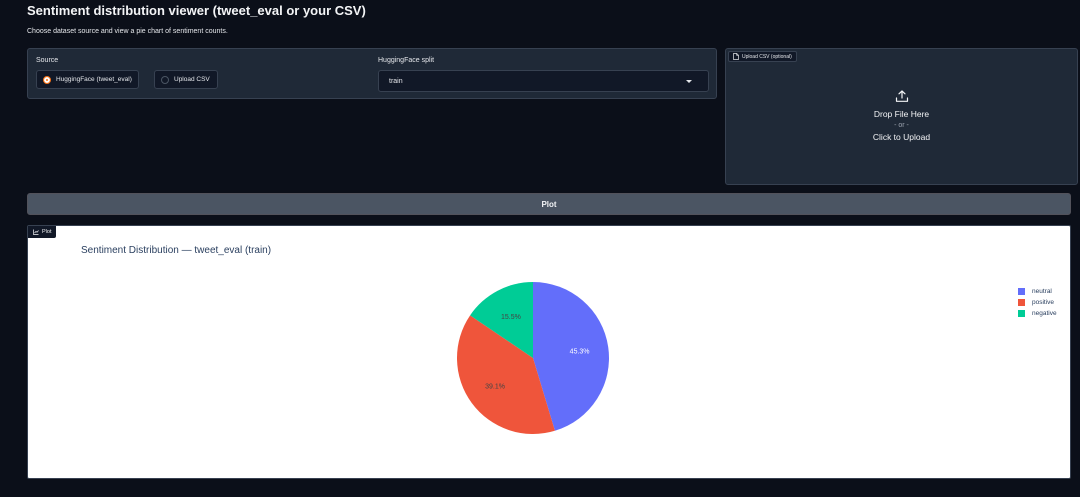  Describe the element at coordinates (901, 96) in the screenshot. I see `upload-icon` at that location.